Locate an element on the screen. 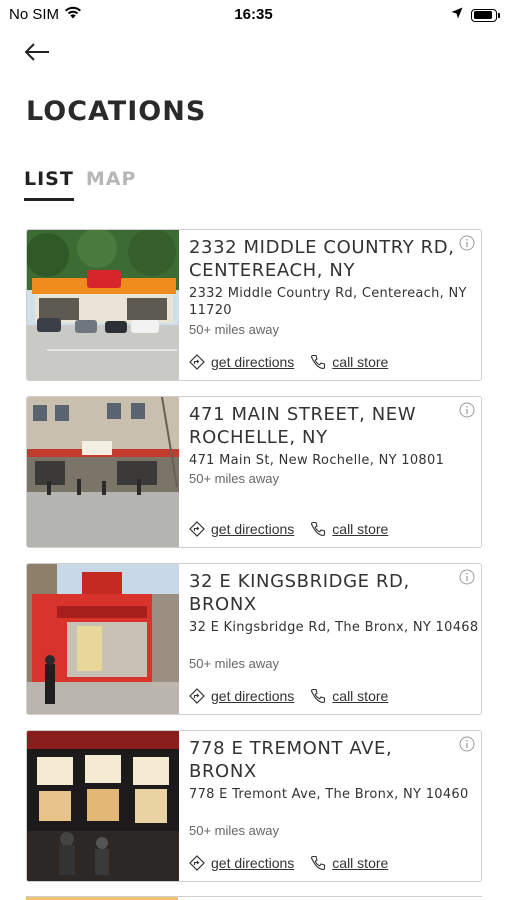 This screenshot has height=900, width=507. location-title: 2332 MIDDLE COUNTRY RD, CENTEREACH, NY is located at coordinates (322, 259).